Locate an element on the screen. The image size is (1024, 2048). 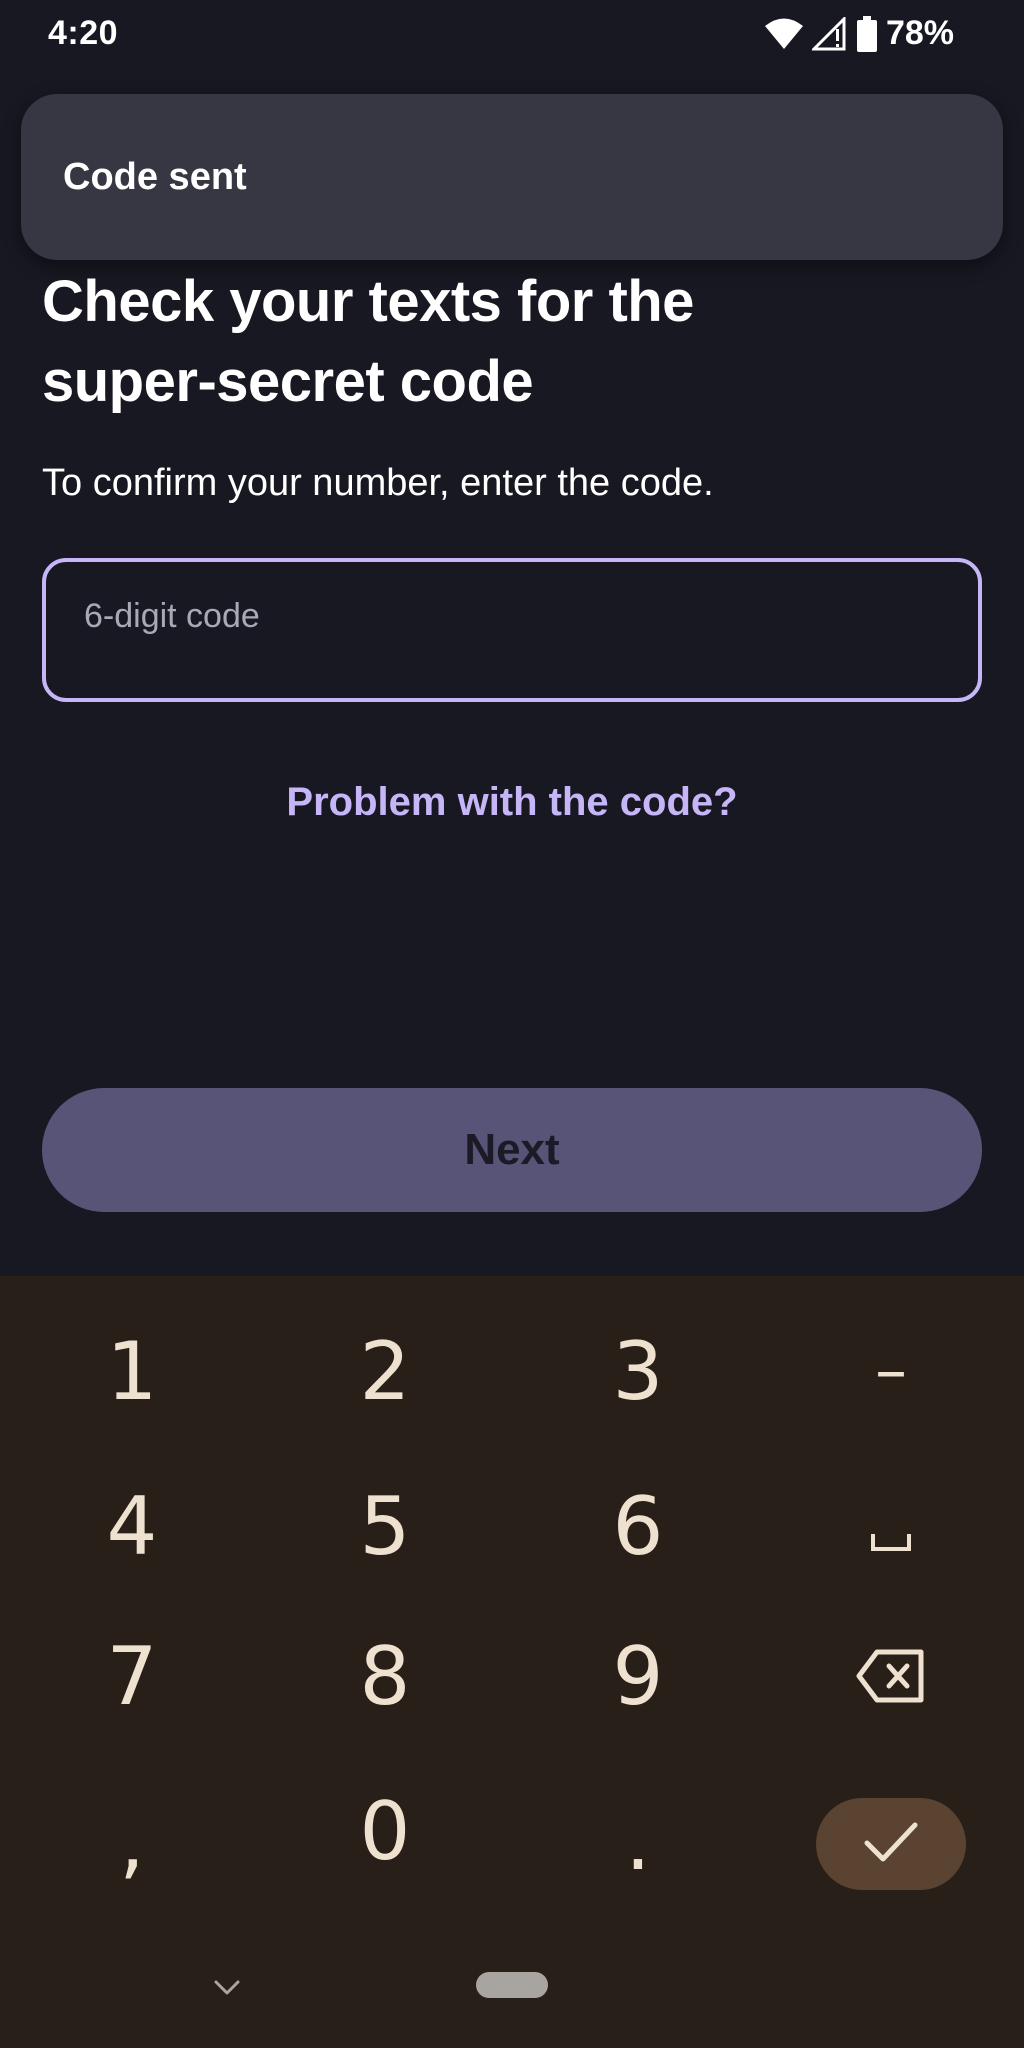
key-backspace is located at coordinates (891, 1676).